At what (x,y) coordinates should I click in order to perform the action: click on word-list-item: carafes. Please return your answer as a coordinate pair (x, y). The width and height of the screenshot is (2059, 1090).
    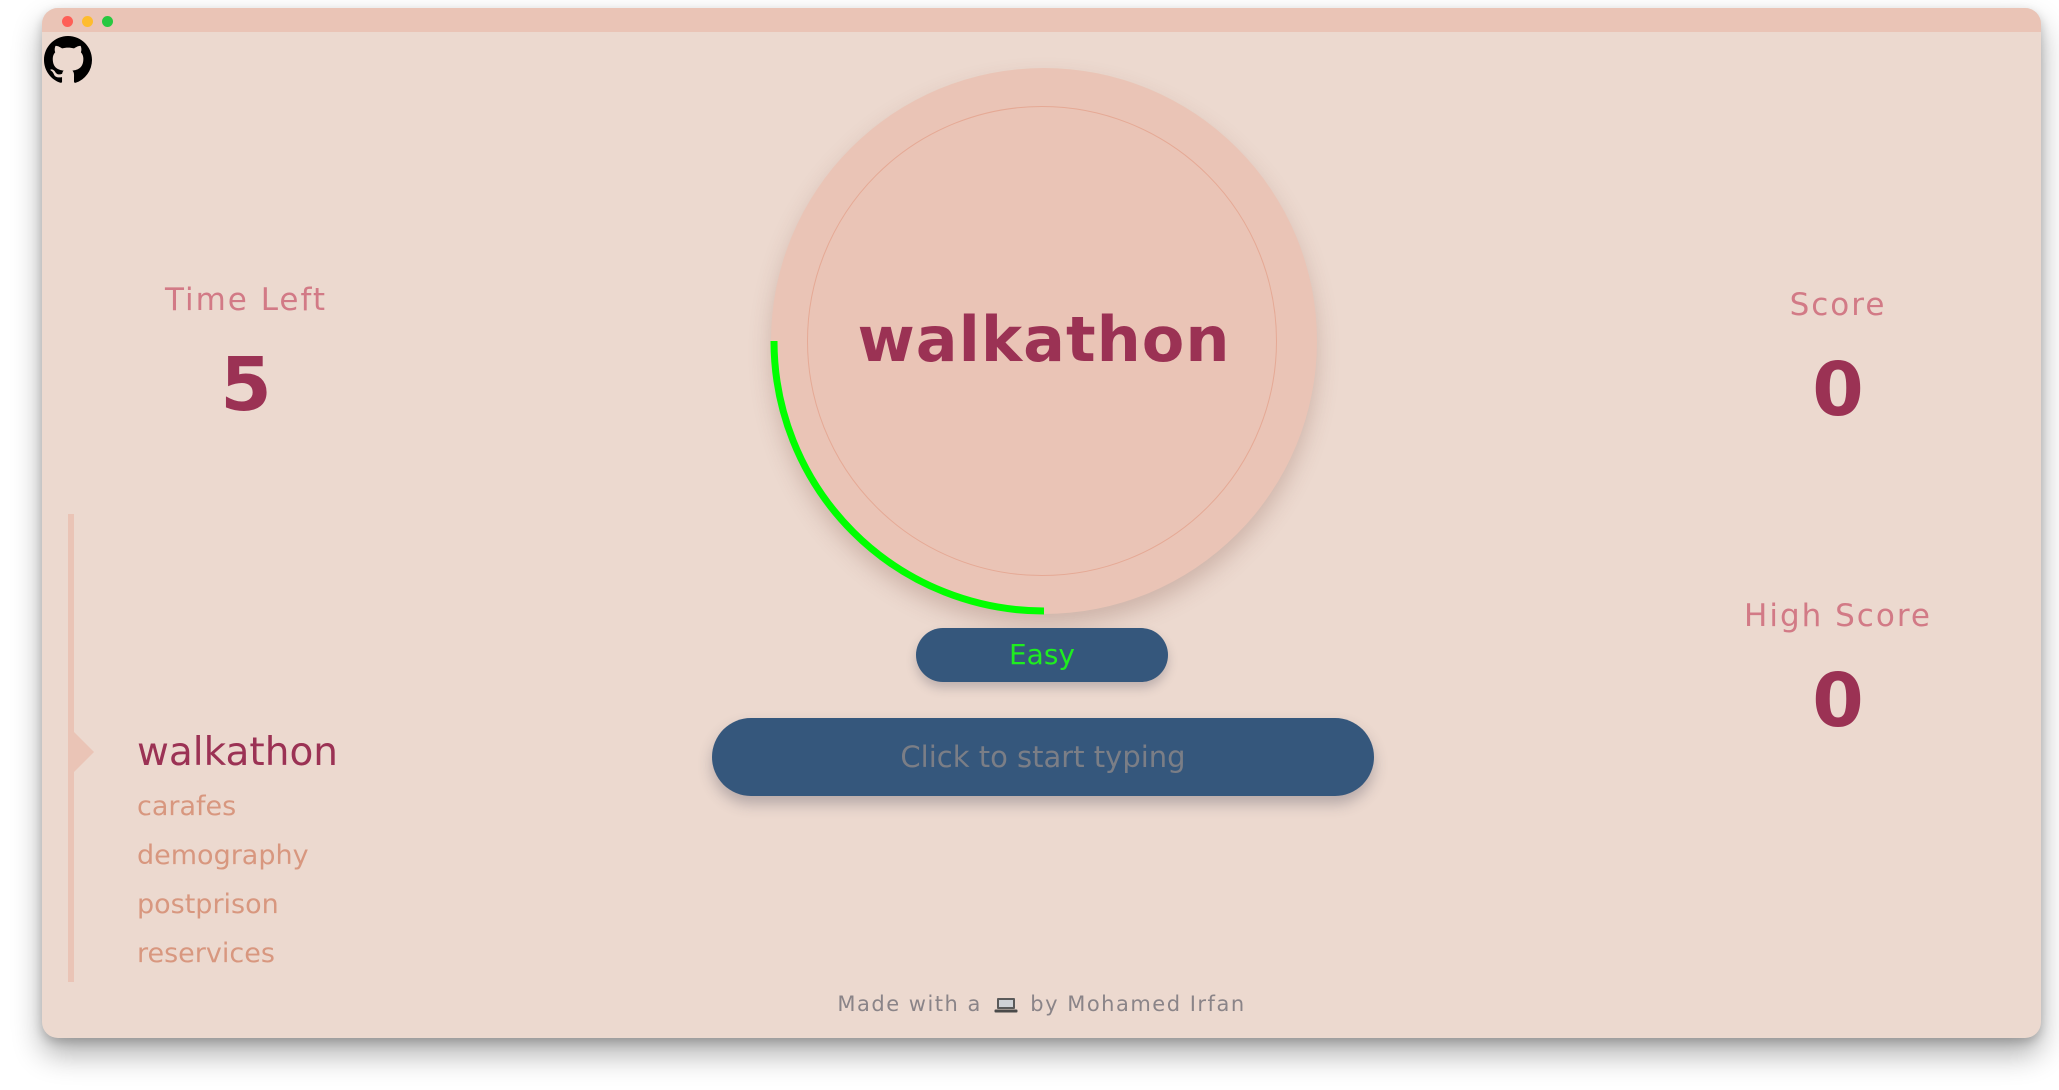
    Looking at the image, I should click on (187, 806).